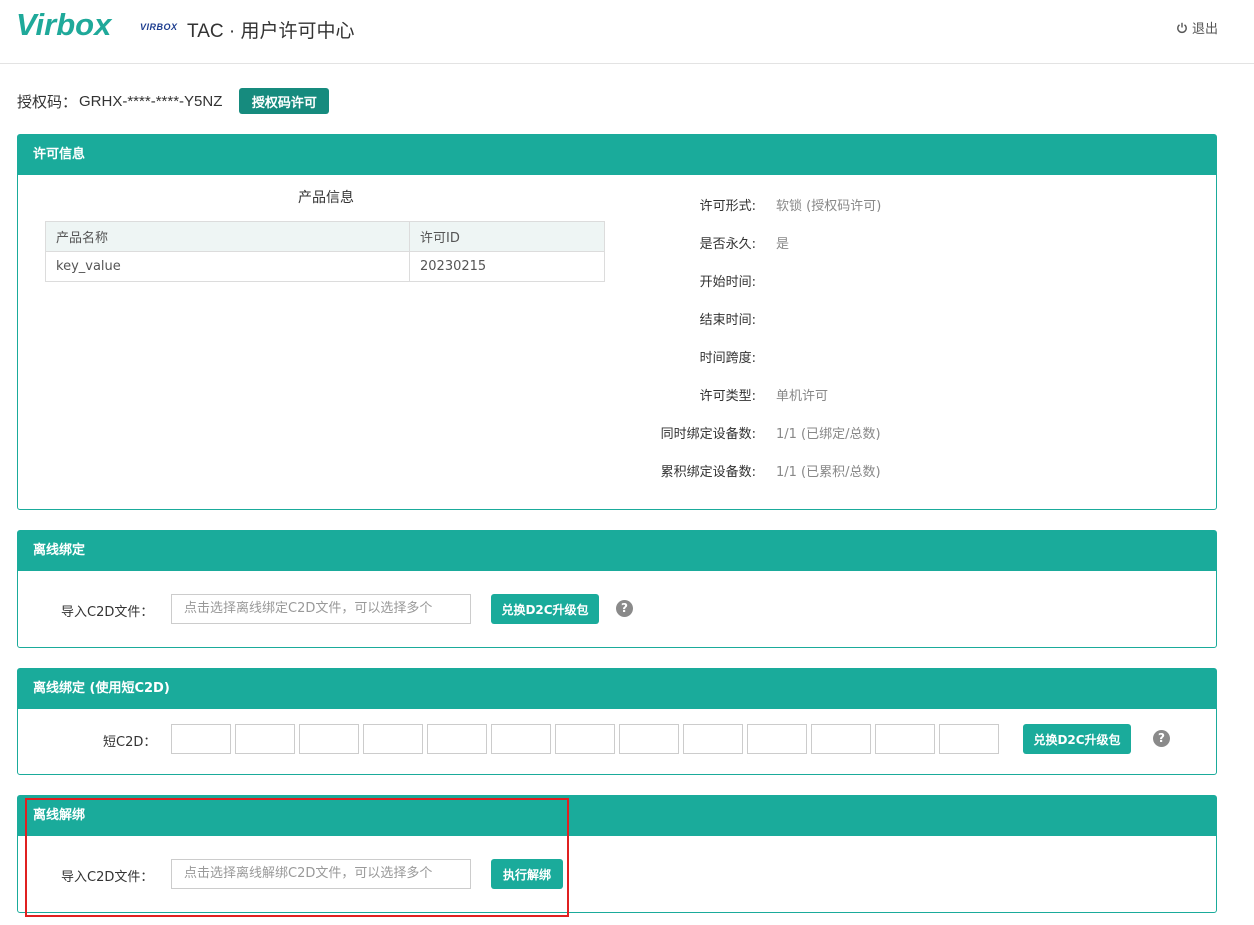 This screenshot has width=1254, height=925. I want to click on panel-title: 离线绑定, so click(617, 551).